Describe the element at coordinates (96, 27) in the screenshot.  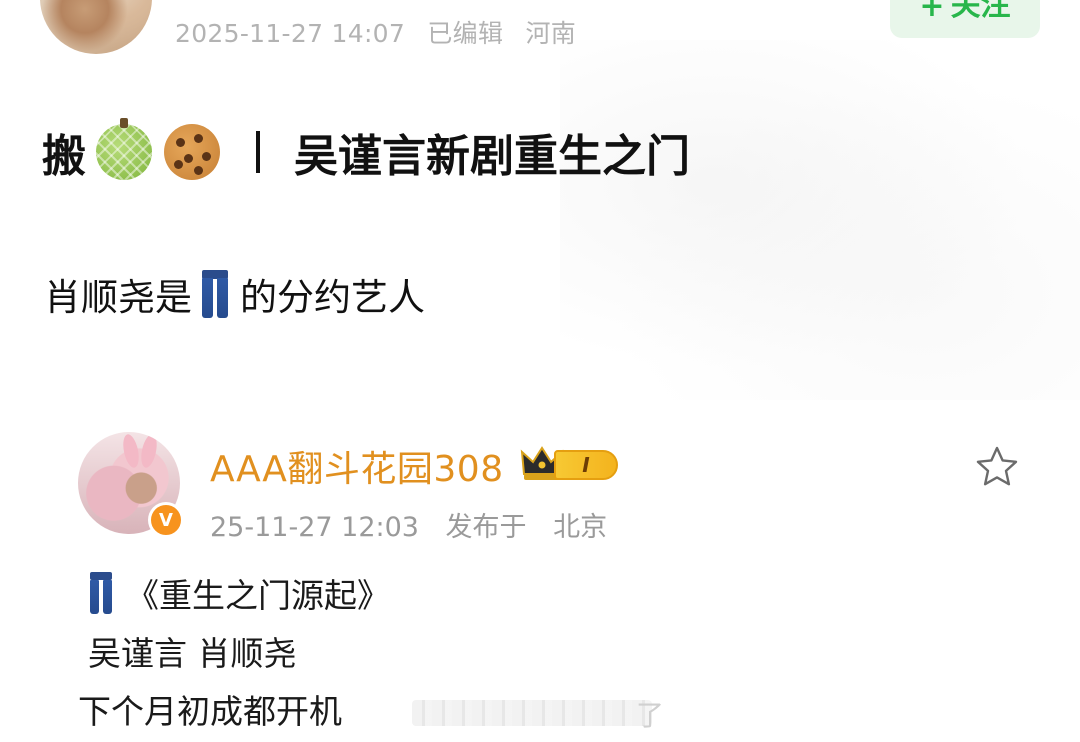
I see `poster-avatar` at that location.